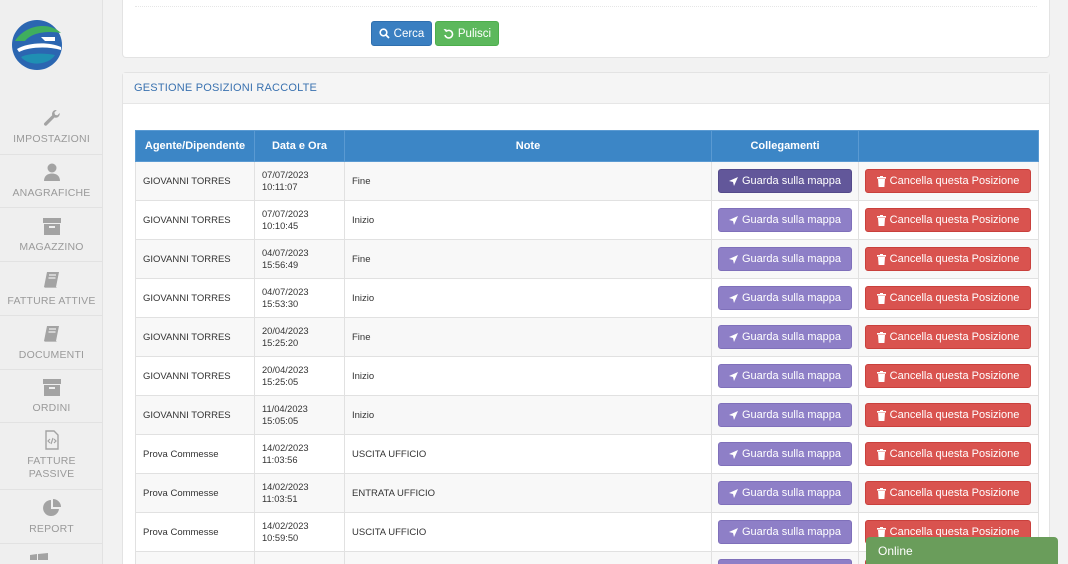 The image size is (1068, 564). Describe the element at coordinates (299, 298) in the screenshot. I see `cell-datetime: 04/07/2023 15:53:30` at that location.